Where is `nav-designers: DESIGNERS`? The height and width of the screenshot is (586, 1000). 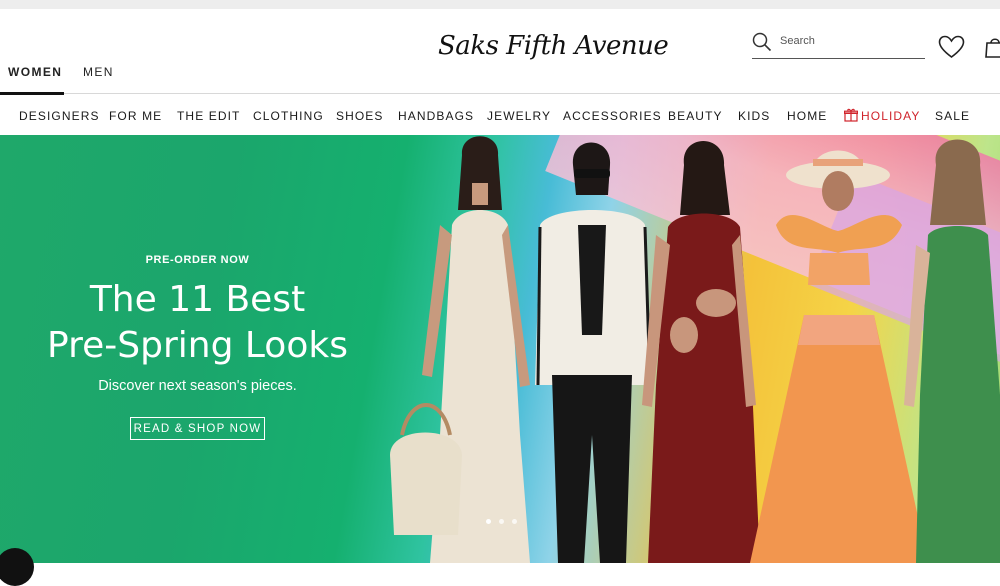 nav-designers: DESIGNERS is located at coordinates (59, 116).